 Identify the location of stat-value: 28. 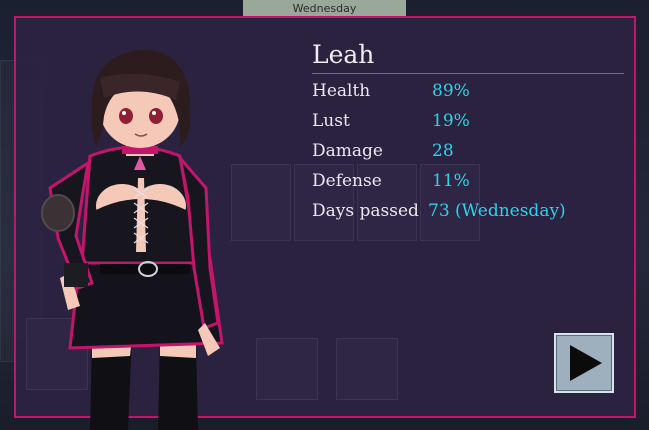
(443, 151).